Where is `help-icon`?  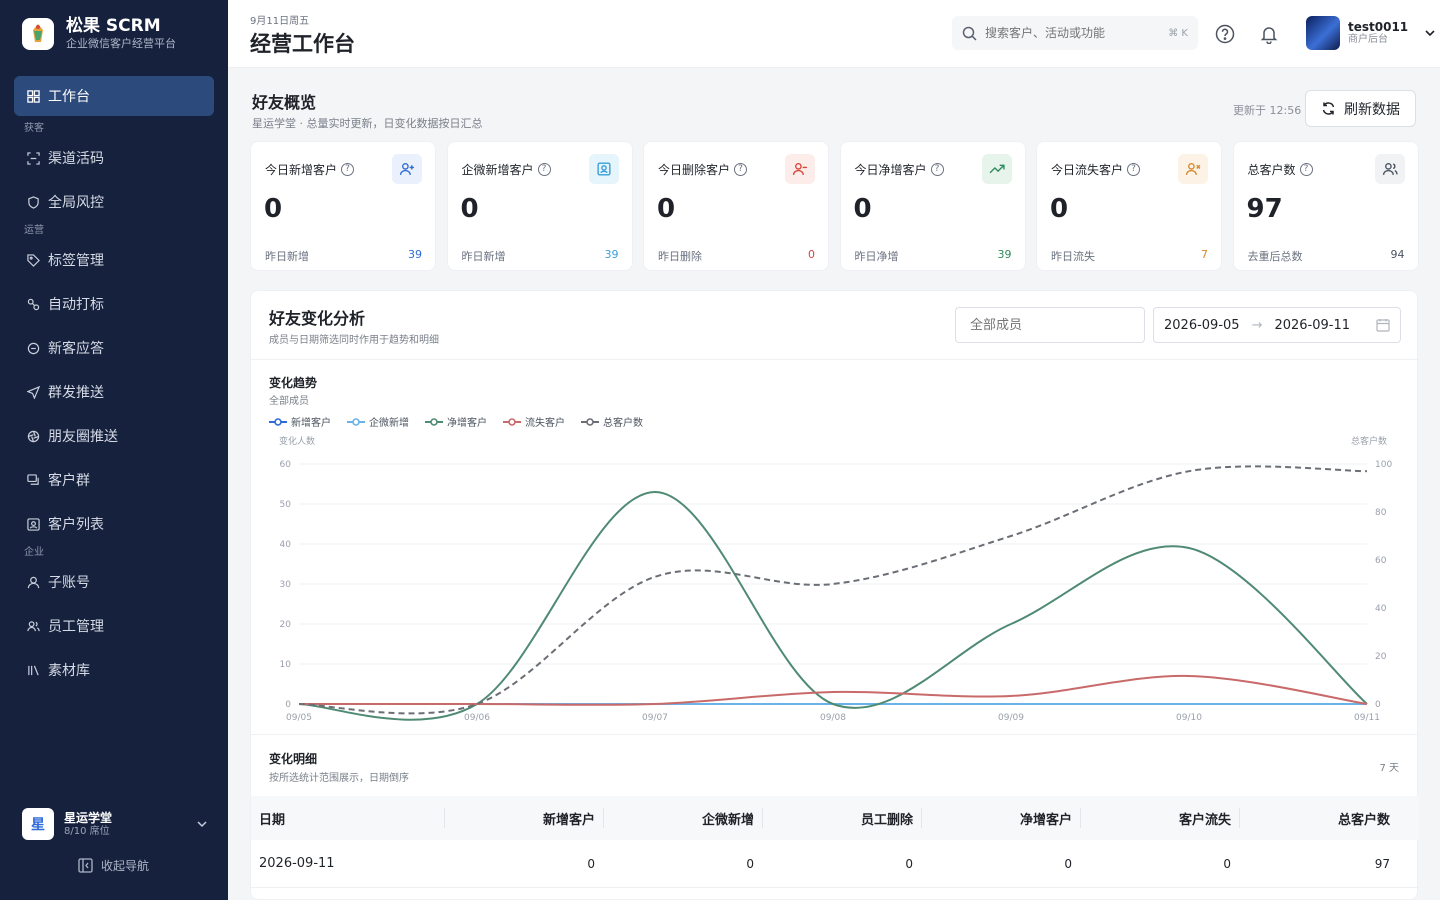 help-icon is located at coordinates (1225, 34).